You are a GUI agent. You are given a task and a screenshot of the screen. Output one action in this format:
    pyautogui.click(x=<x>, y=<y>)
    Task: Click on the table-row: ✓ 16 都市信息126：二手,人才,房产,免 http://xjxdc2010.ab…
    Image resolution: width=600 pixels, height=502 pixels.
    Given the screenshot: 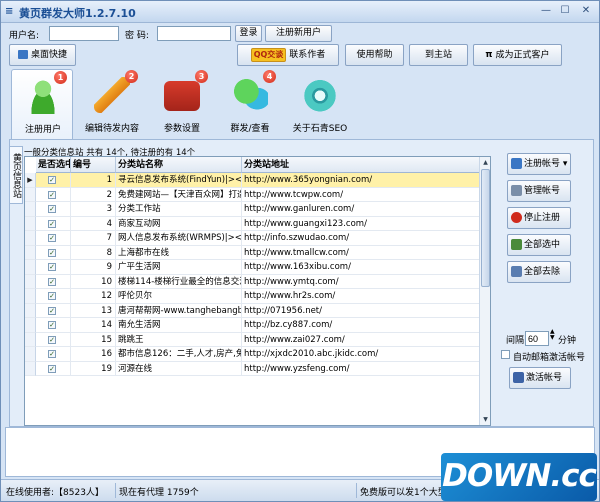 What is the action you would take?
    pyautogui.click(x=253, y=354)
    